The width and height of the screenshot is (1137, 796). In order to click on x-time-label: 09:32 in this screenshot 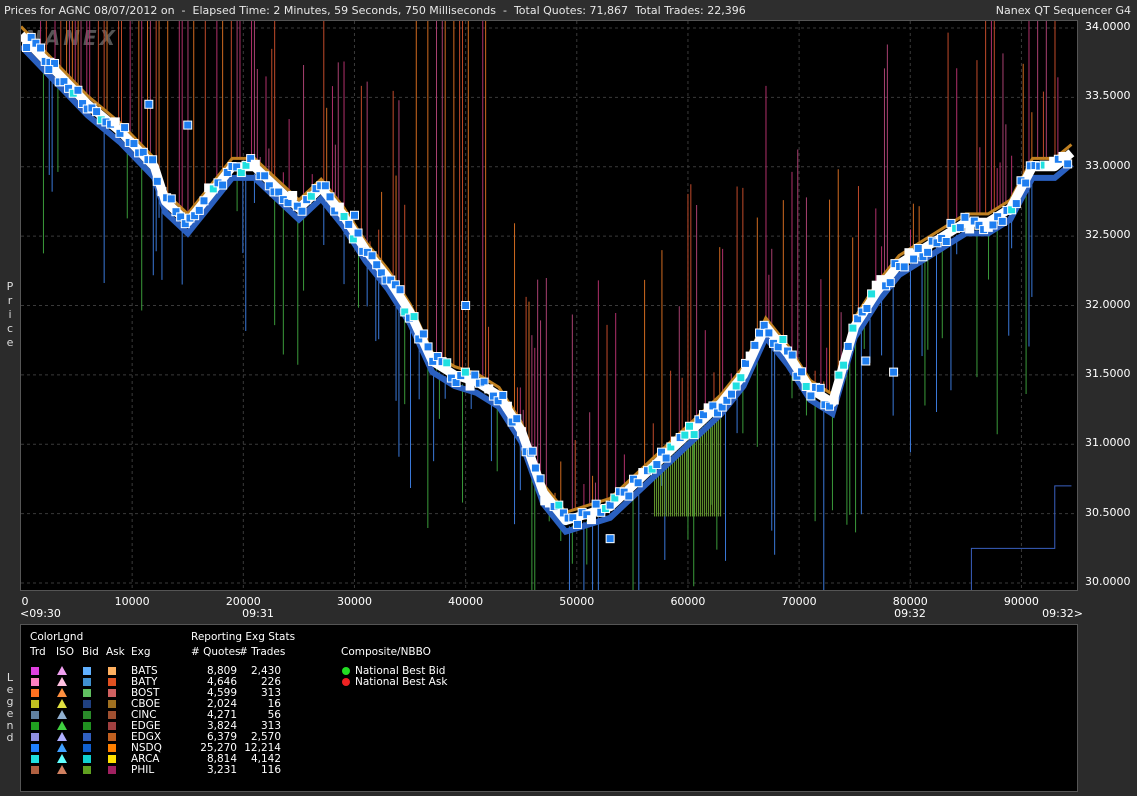, I will do `click(910, 613)`.